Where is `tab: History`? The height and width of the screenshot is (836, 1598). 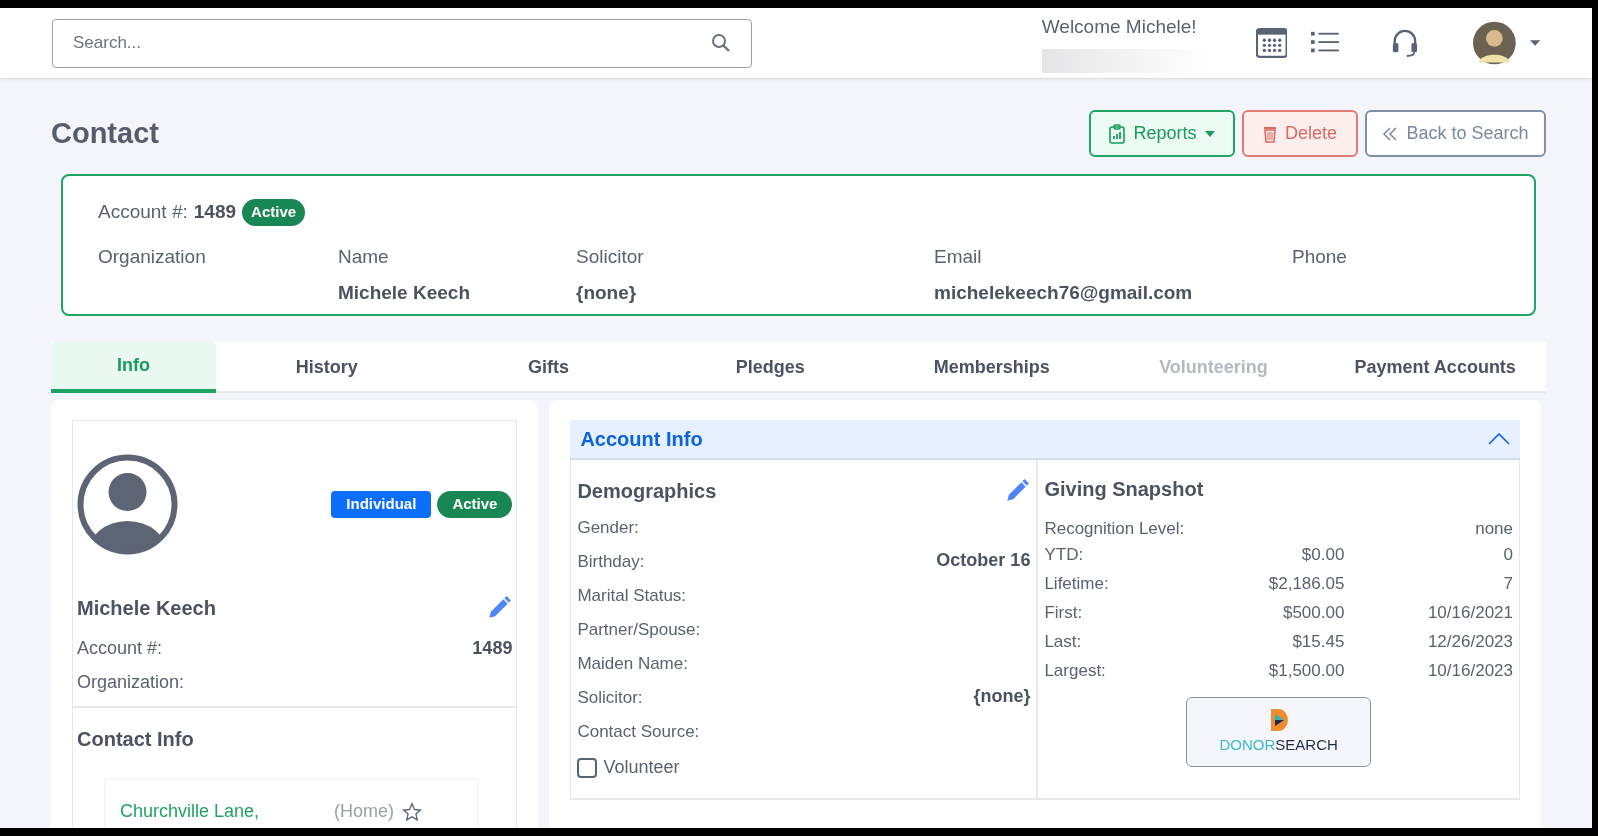 tab: History is located at coordinates (327, 367).